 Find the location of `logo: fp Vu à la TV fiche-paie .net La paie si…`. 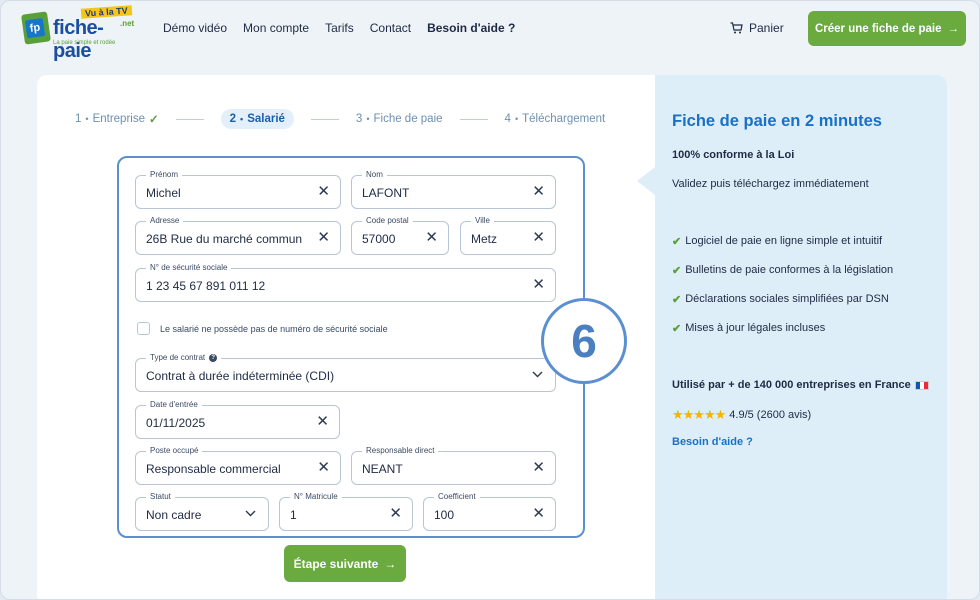

logo: fp Vu à la TV fiche-paie .net La paie si… is located at coordinates (80, 33).